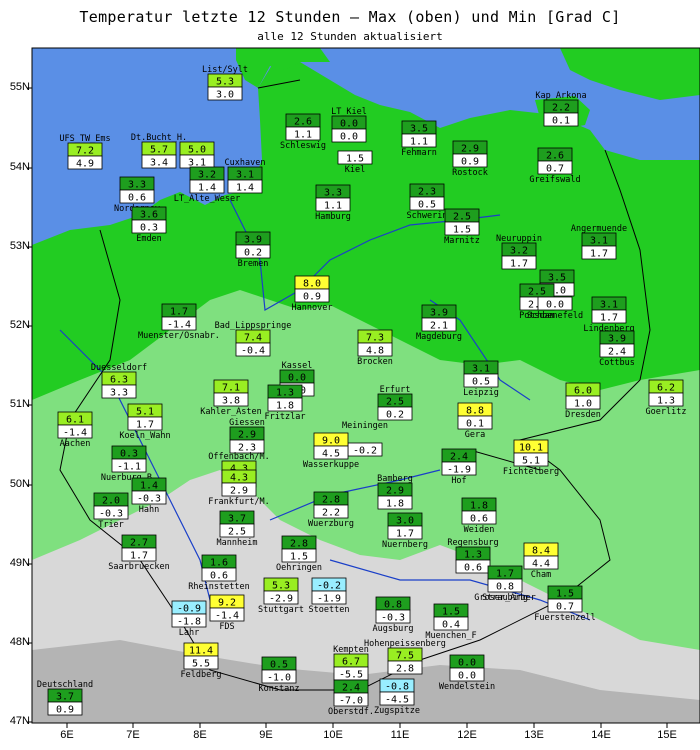 This screenshot has width=700, height=750. Describe the element at coordinates (470, 162) in the screenshot. I see `min-value: 0.9` at that location.